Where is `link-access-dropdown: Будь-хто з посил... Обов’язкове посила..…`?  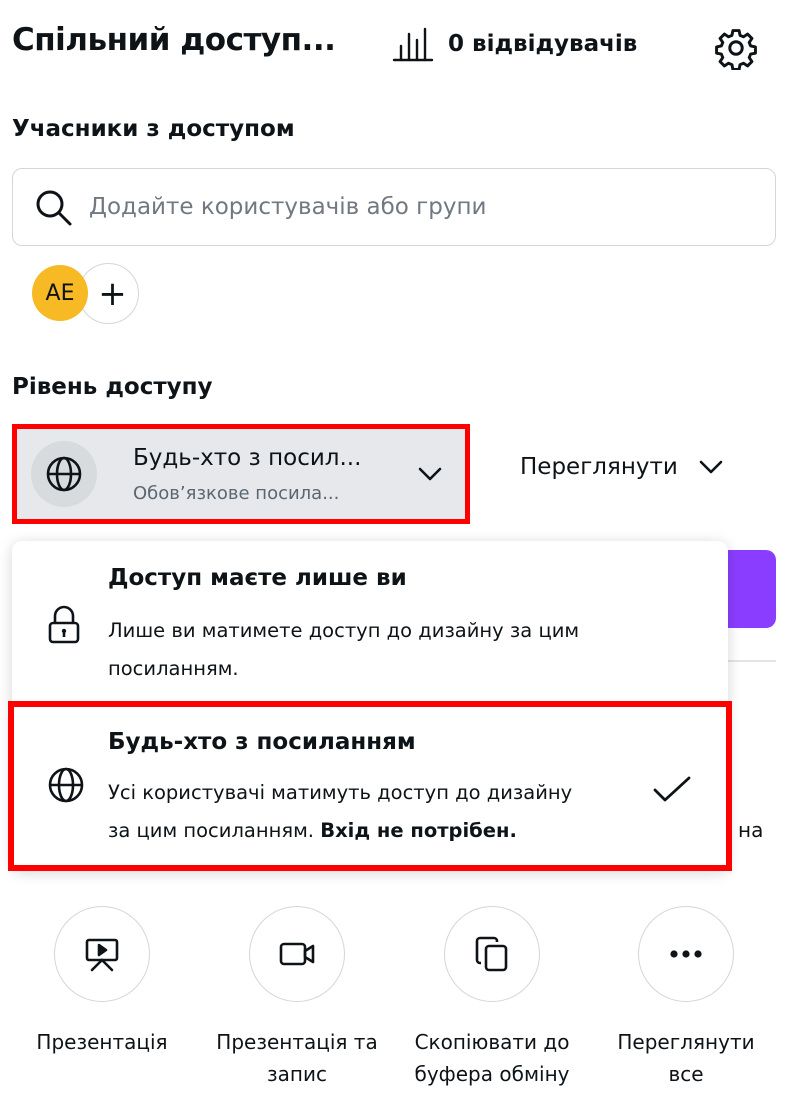
link-access-dropdown: Будь-хто з посил... Обов’язкове посила..… is located at coordinates (241, 474).